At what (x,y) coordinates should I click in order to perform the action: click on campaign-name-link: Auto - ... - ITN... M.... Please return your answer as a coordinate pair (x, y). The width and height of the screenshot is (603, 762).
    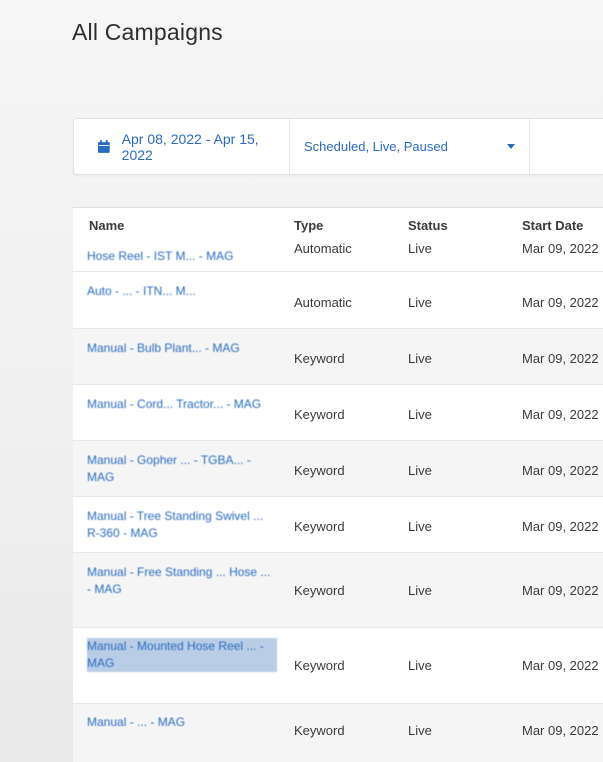
    Looking at the image, I should click on (182, 291).